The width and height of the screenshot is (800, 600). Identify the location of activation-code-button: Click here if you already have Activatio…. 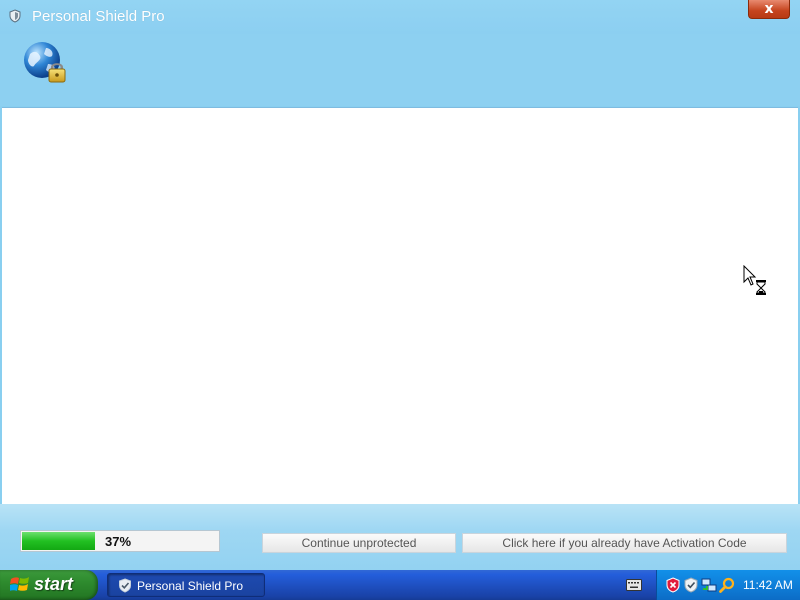
(624, 543).